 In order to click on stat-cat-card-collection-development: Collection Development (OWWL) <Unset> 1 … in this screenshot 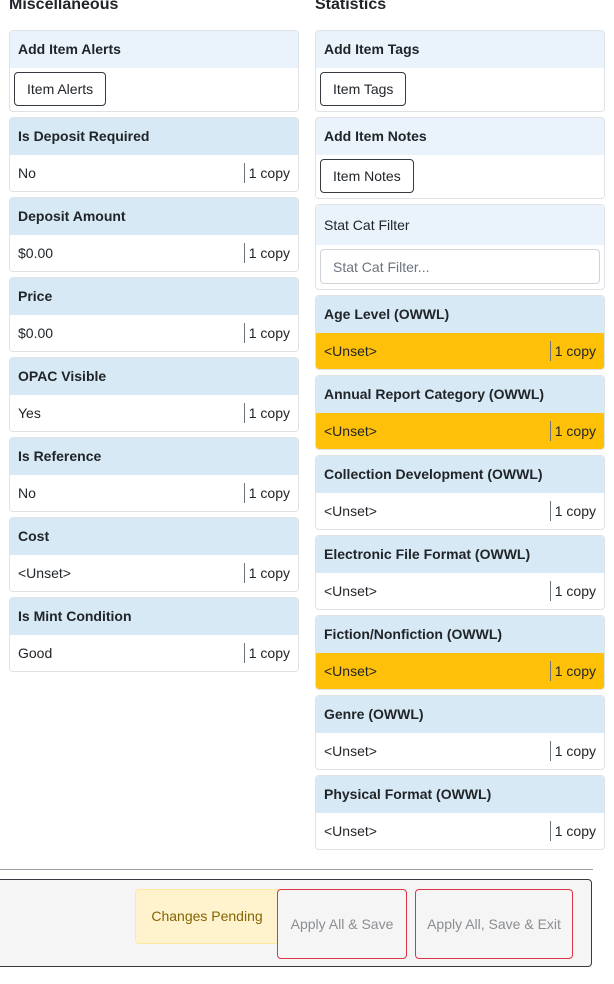, I will do `click(460, 492)`.